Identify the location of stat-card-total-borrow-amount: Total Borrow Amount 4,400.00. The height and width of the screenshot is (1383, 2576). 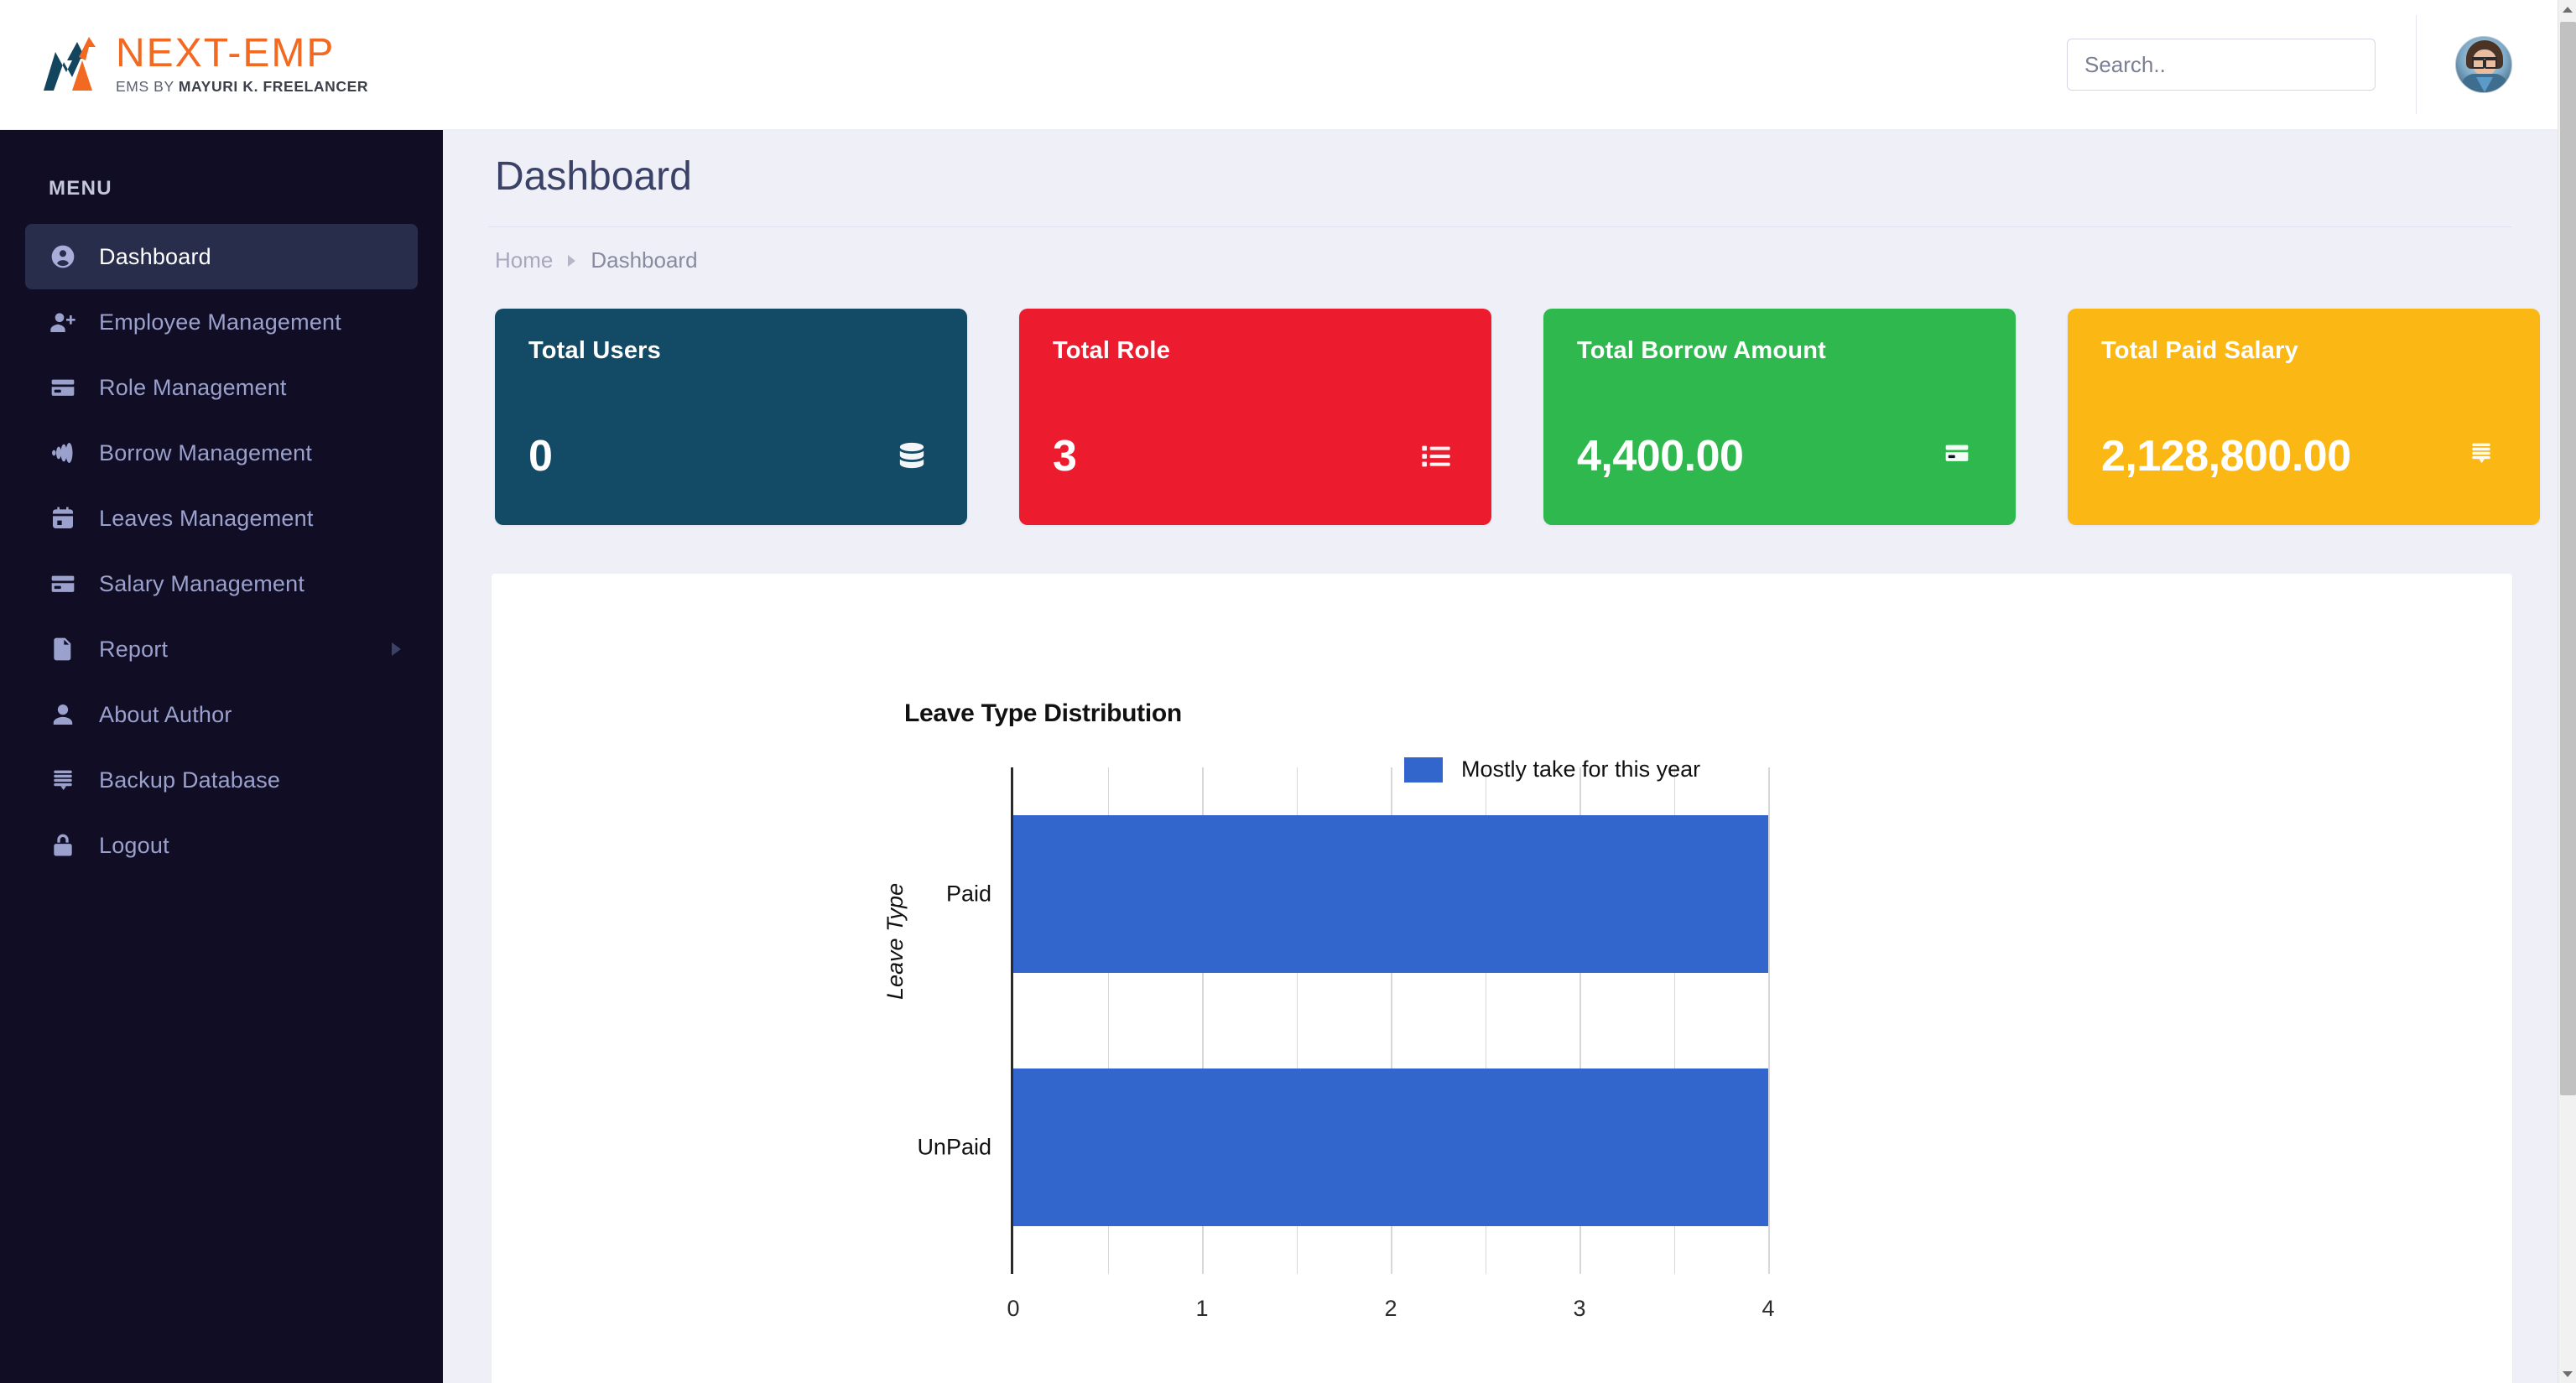
(1779, 417).